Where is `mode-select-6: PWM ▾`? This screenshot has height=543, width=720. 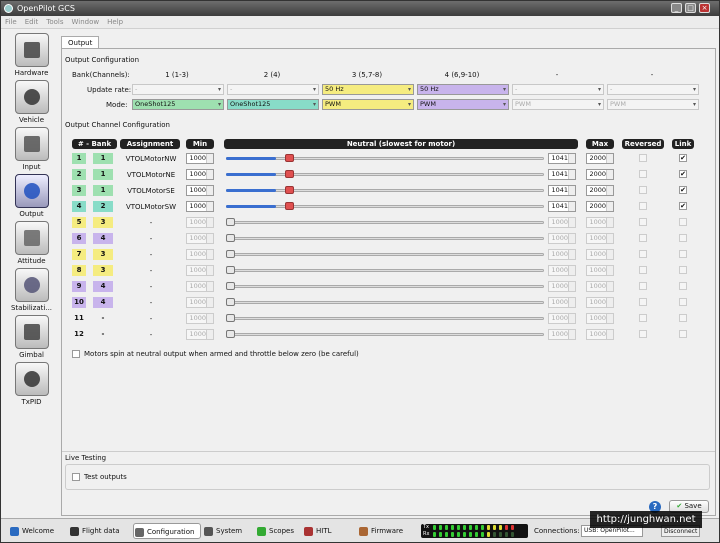
mode-select-6: PWM ▾ is located at coordinates (653, 104).